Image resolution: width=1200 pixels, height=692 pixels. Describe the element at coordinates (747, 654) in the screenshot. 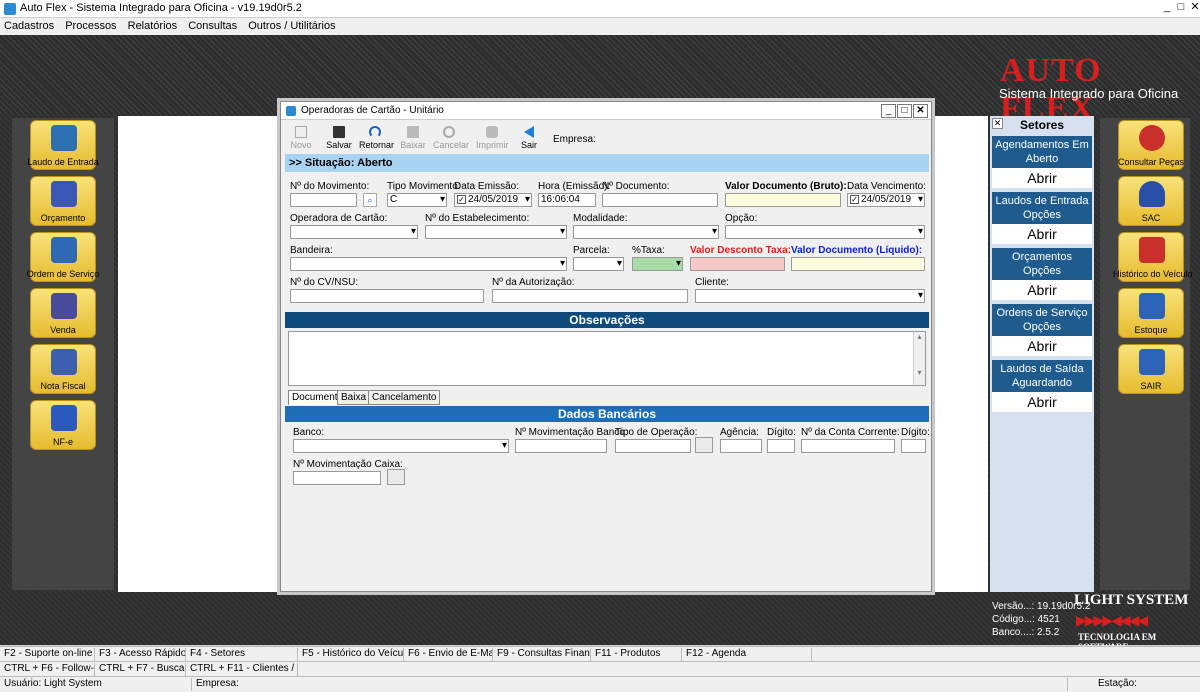

I see `shortcut-f12: F12 - Agenda` at that location.